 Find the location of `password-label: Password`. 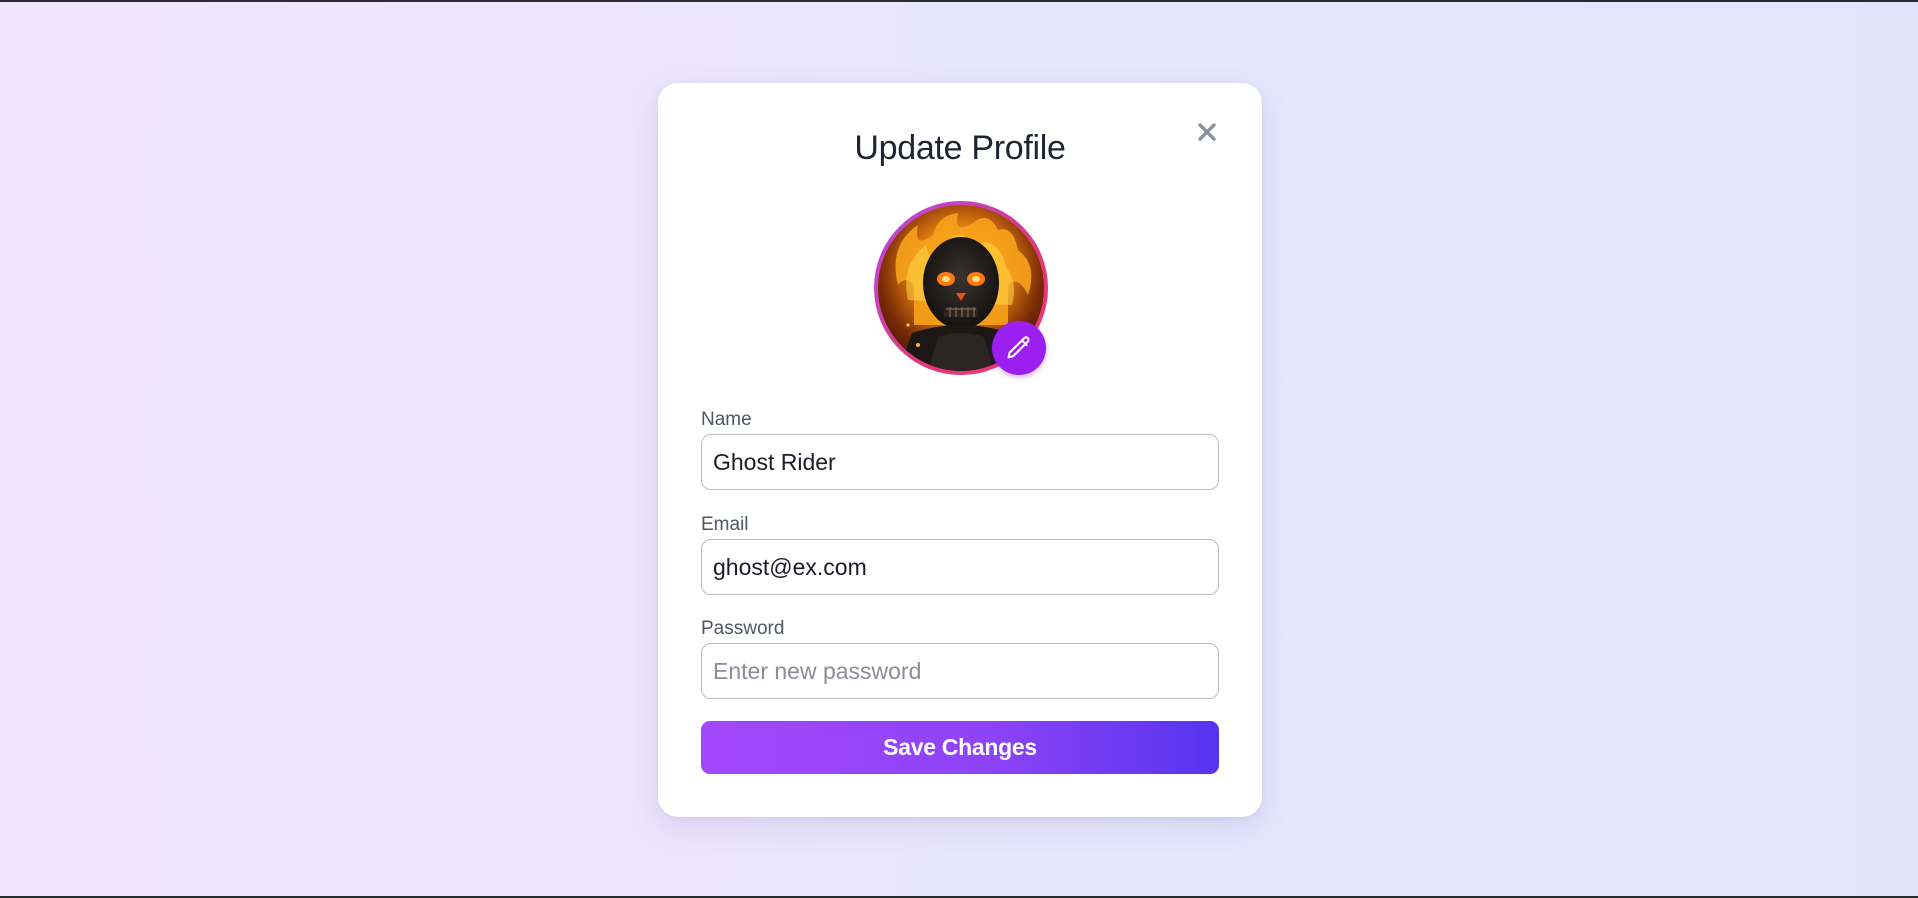

password-label: Password is located at coordinates (743, 628).